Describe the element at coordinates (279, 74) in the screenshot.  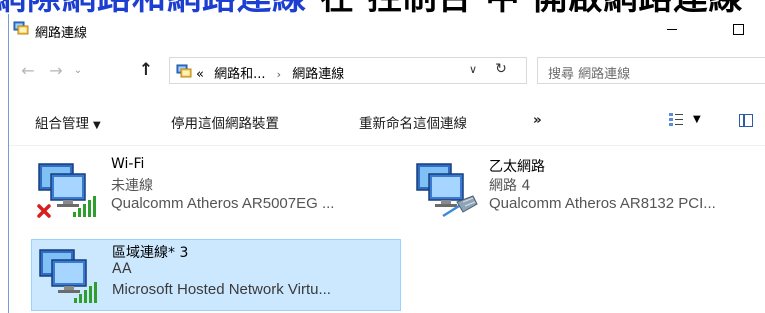
I see `breadcrumb-chevron-icon: ›` at that location.